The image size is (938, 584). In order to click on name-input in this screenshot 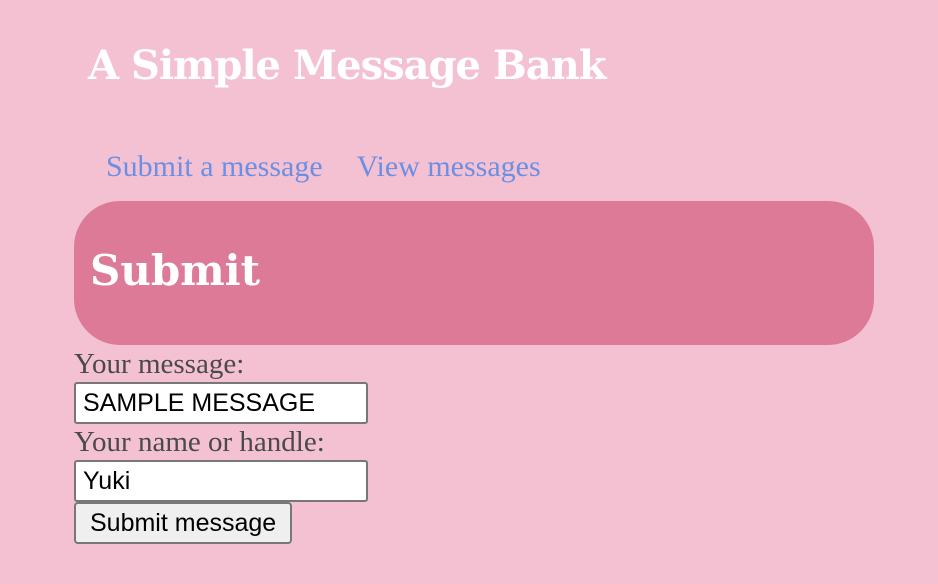, I will do `click(221, 481)`.